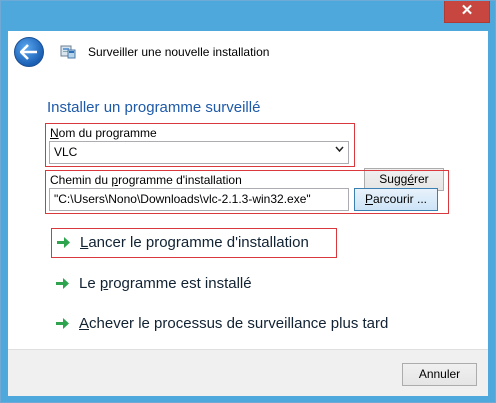 The width and height of the screenshot is (496, 403). What do you see at coordinates (339, 150) in the screenshot?
I see `chevron-down-icon` at bounding box center [339, 150].